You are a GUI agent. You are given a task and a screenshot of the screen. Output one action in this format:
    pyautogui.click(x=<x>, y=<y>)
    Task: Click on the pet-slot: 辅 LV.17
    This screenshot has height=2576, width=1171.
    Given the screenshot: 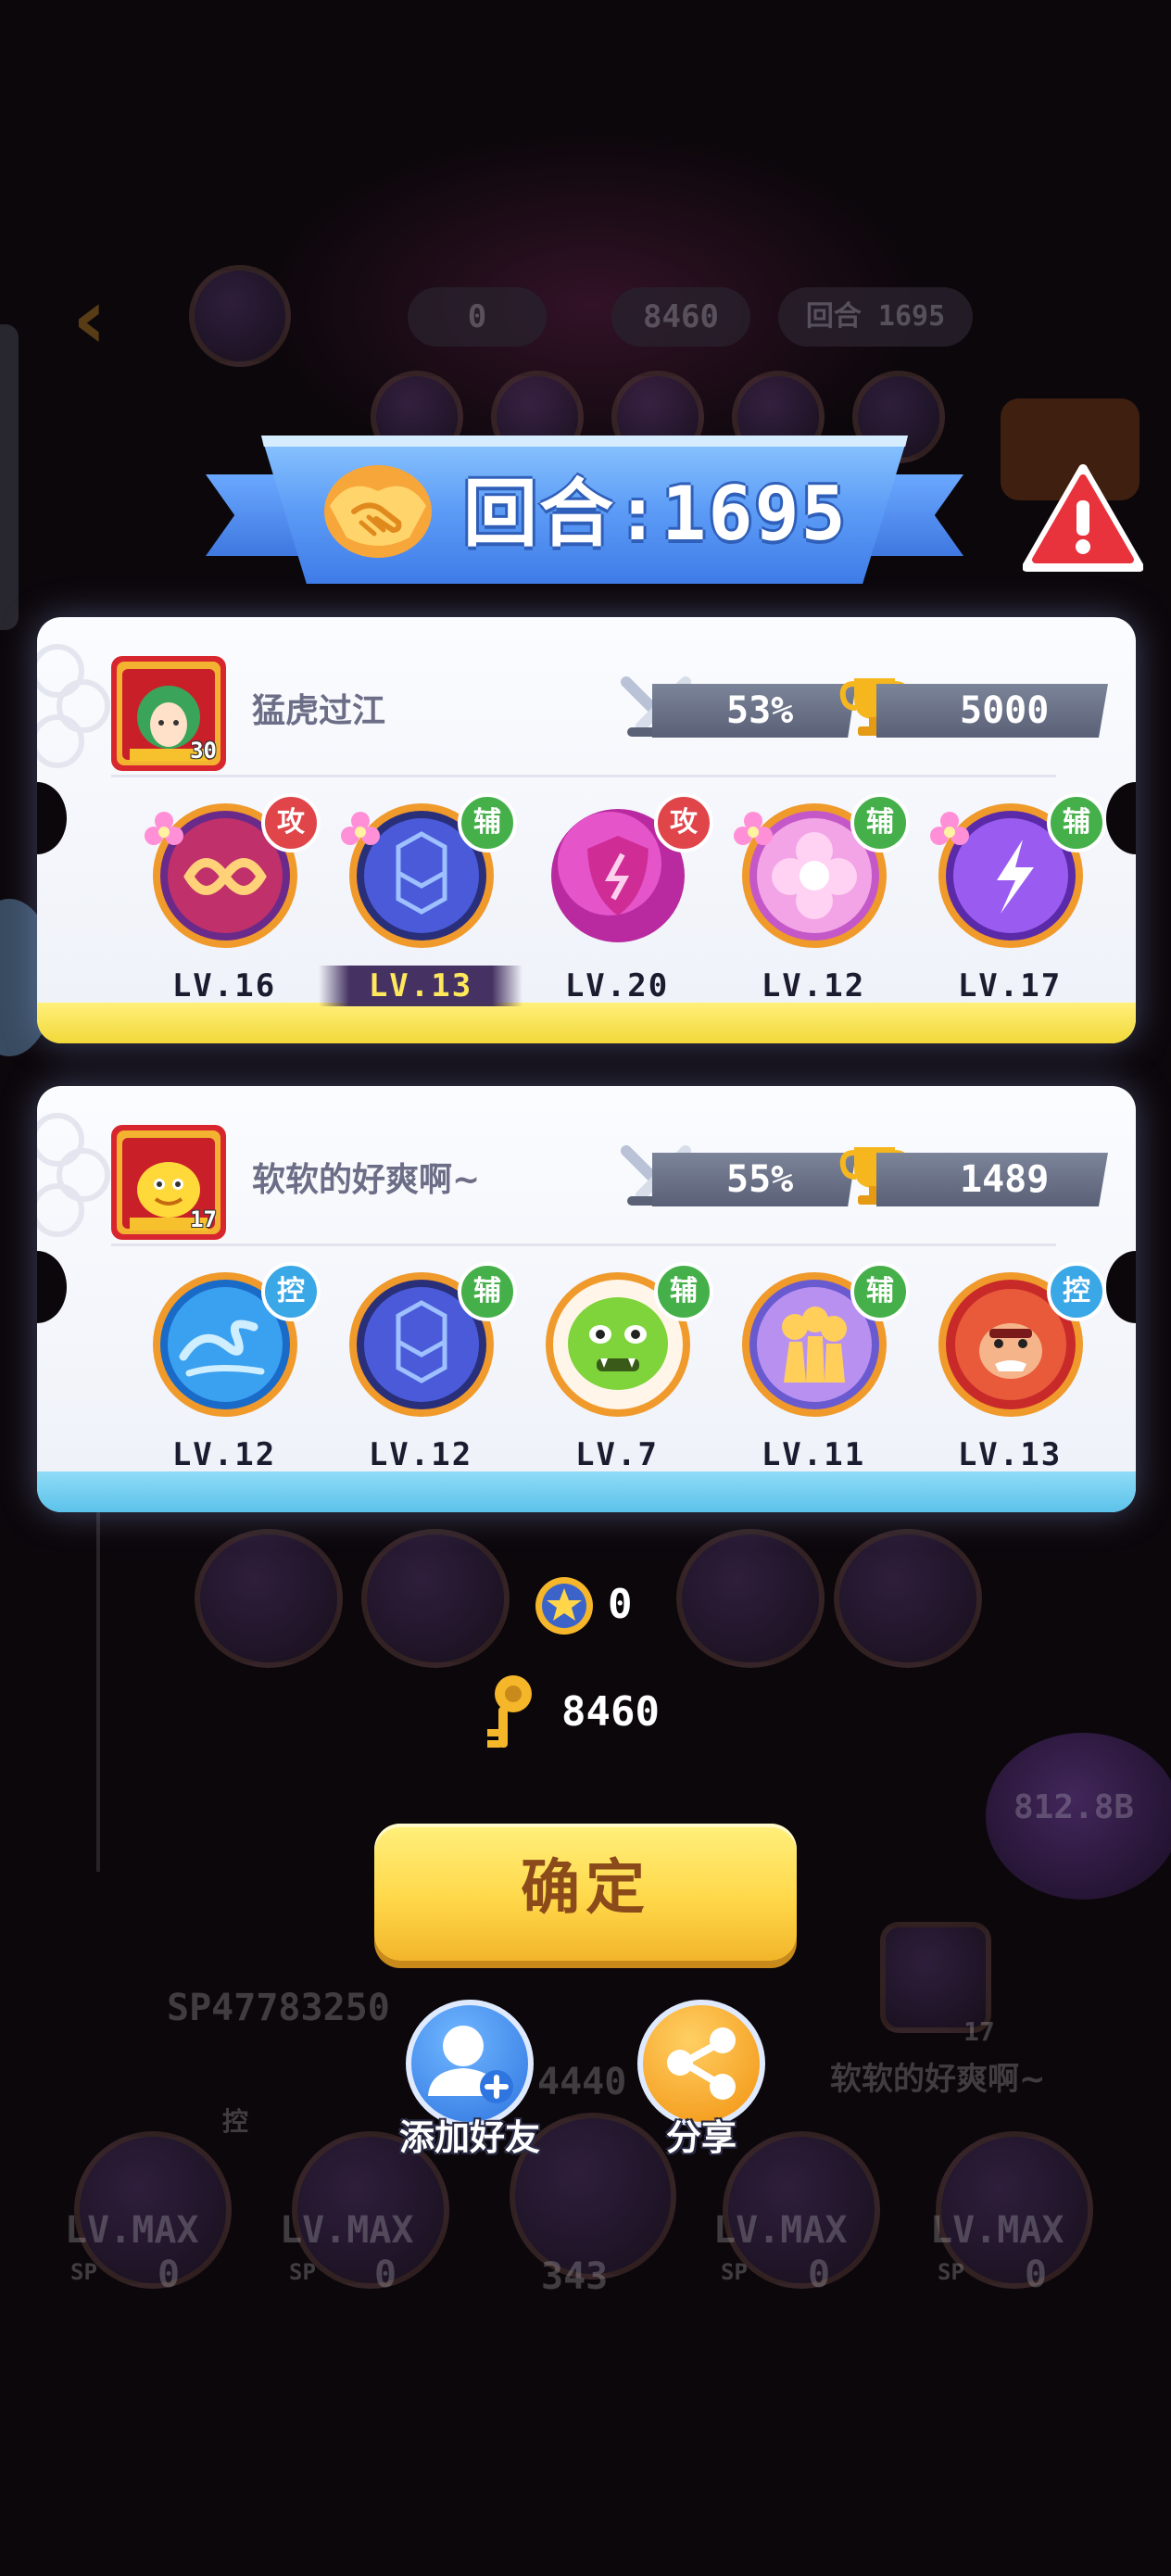 What is the action you would take?
    pyautogui.click(x=1016, y=900)
    